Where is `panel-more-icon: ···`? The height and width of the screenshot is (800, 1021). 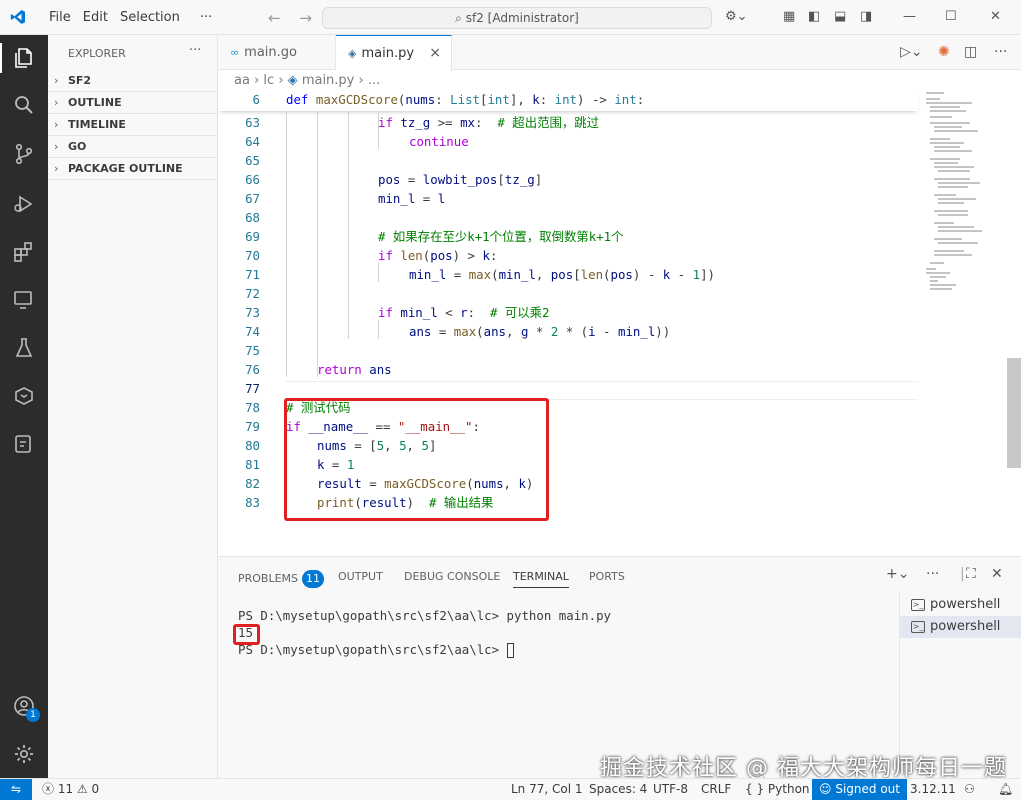
panel-more-icon: ··· is located at coordinates (932, 574).